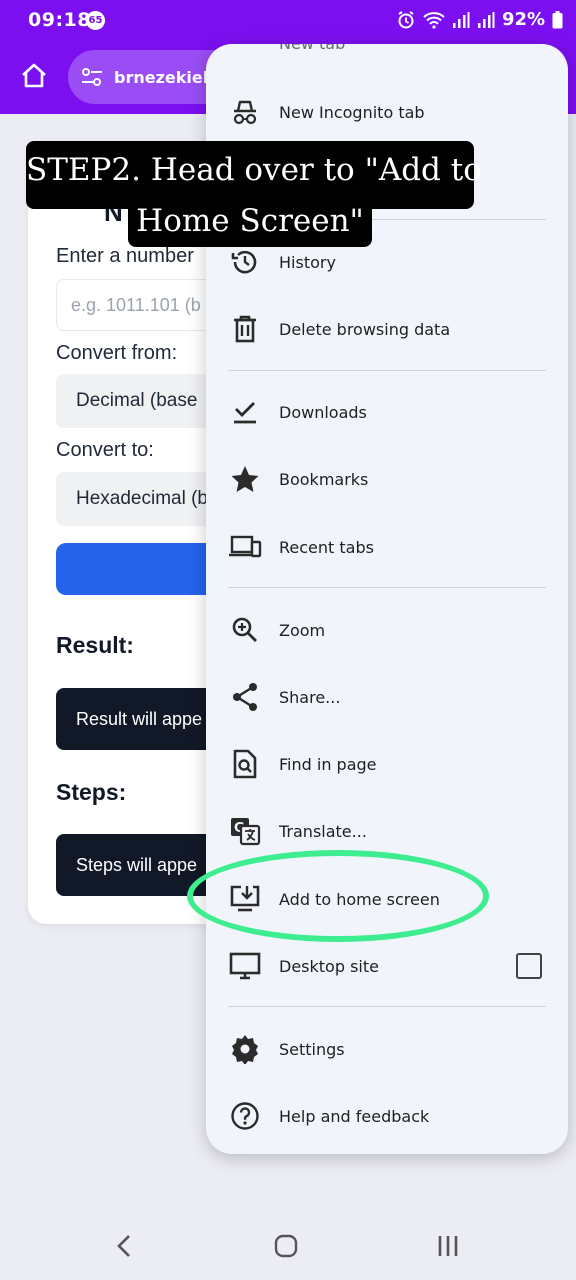 The width and height of the screenshot is (576, 1280). I want to click on wifi-icon, so click(434, 20).